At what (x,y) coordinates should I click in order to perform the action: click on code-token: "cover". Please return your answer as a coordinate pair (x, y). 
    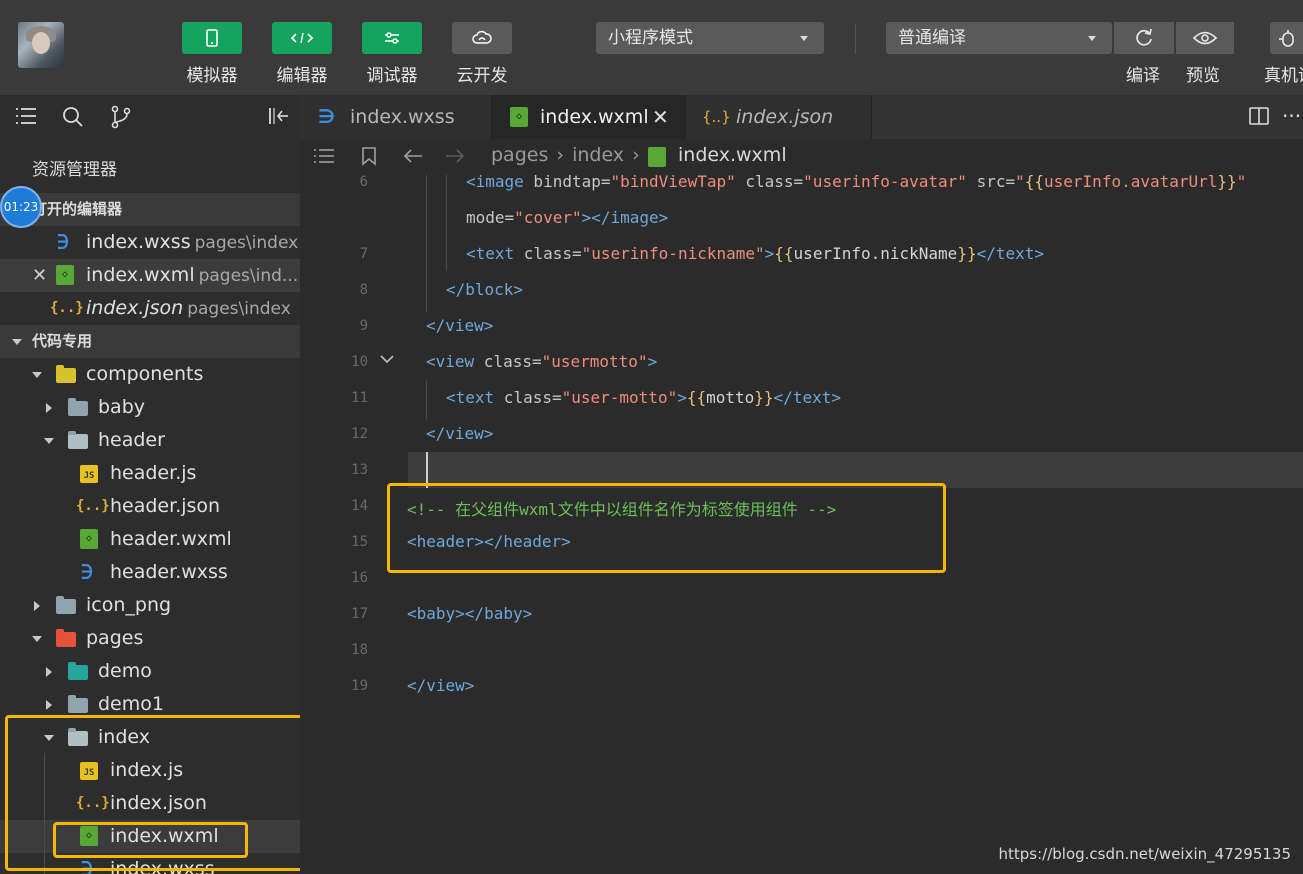
    Looking at the image, I should click on (548, 217).